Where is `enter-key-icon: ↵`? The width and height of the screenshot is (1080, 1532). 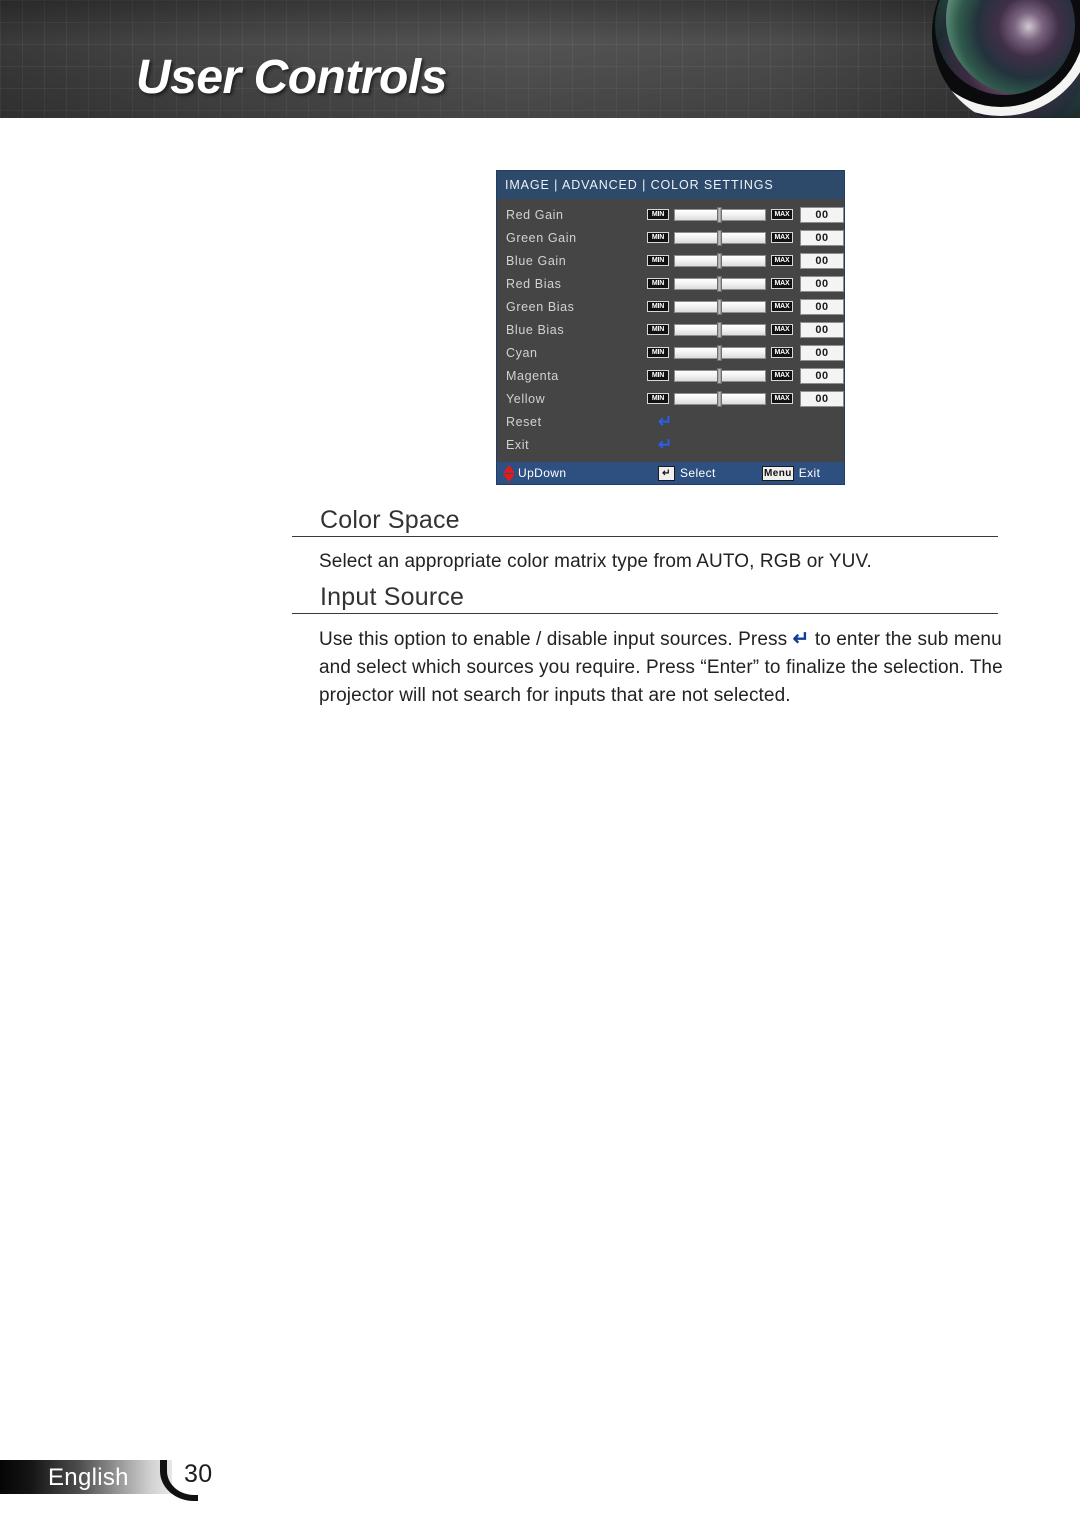 enter-key-icon: ↵ is located at coordinates (666, 473).